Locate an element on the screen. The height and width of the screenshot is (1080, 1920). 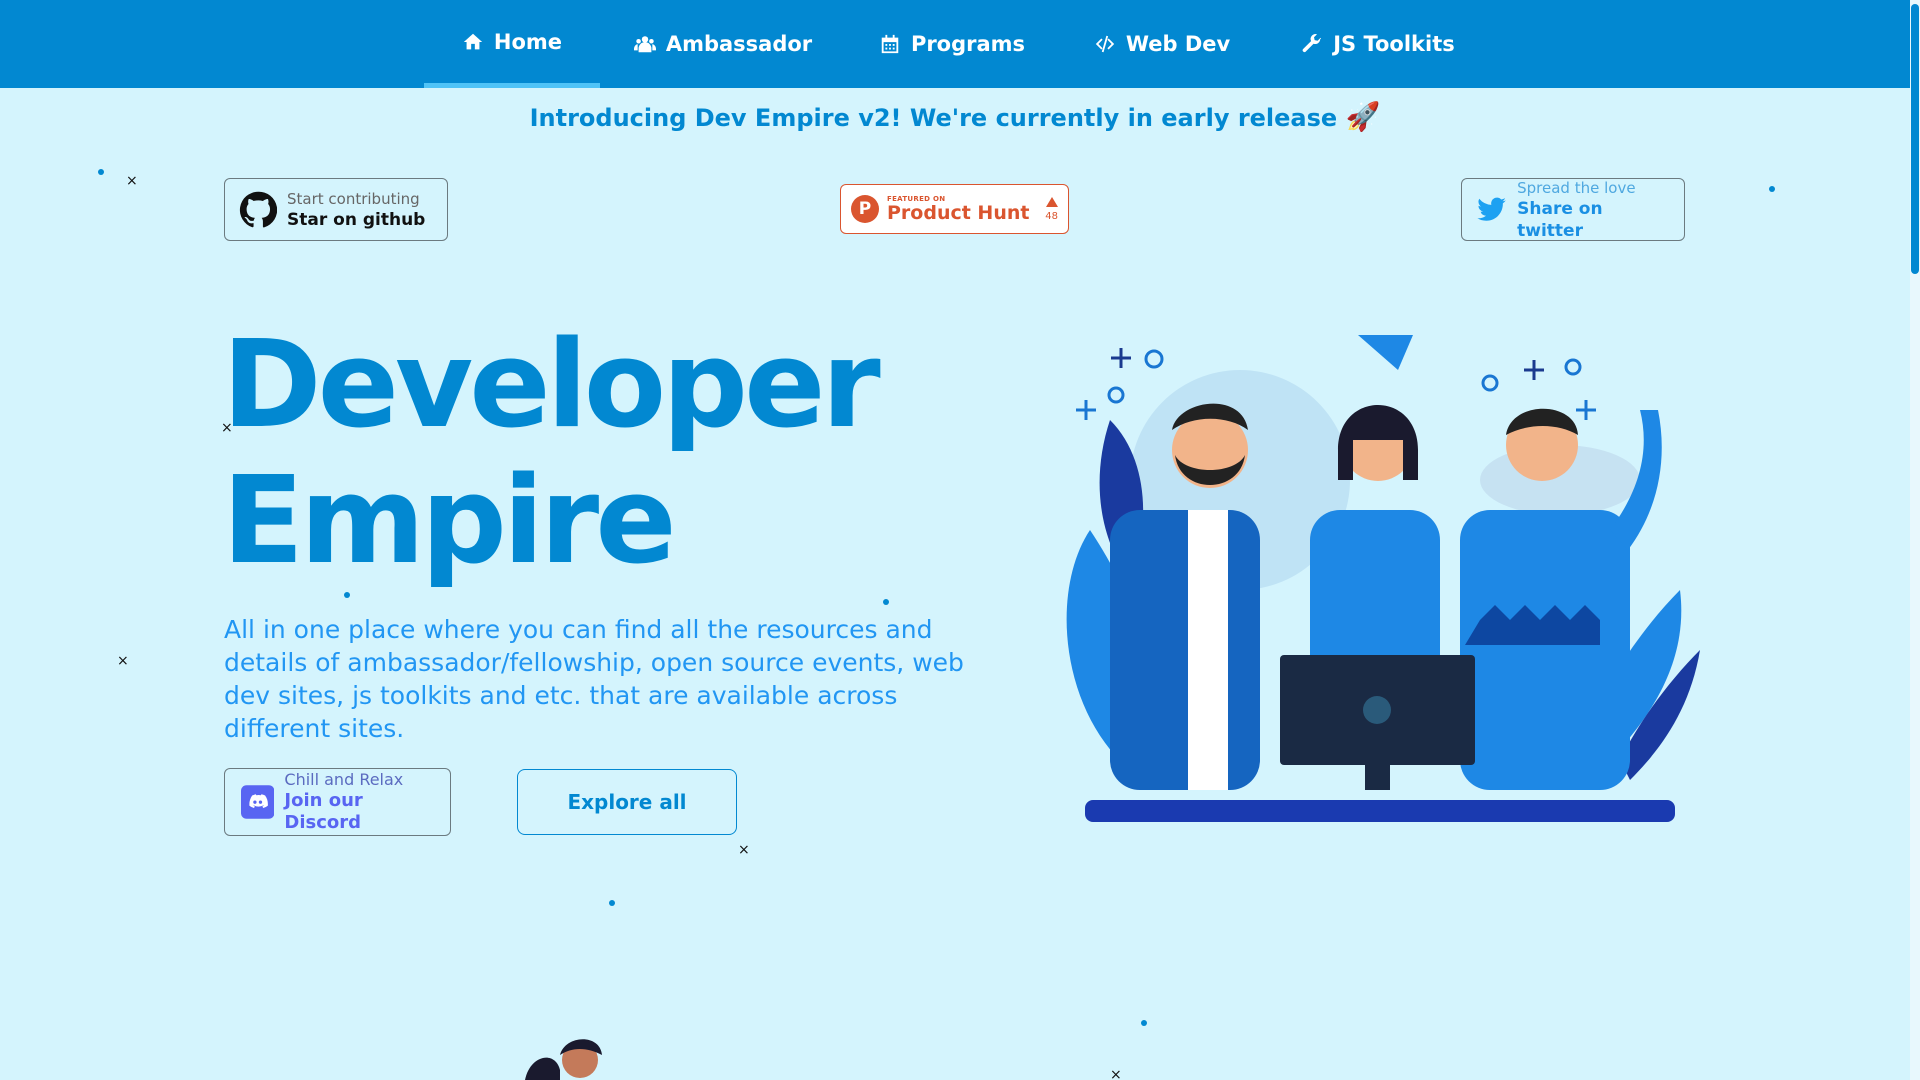
man-right-body is located at coordinates (1545, 650).